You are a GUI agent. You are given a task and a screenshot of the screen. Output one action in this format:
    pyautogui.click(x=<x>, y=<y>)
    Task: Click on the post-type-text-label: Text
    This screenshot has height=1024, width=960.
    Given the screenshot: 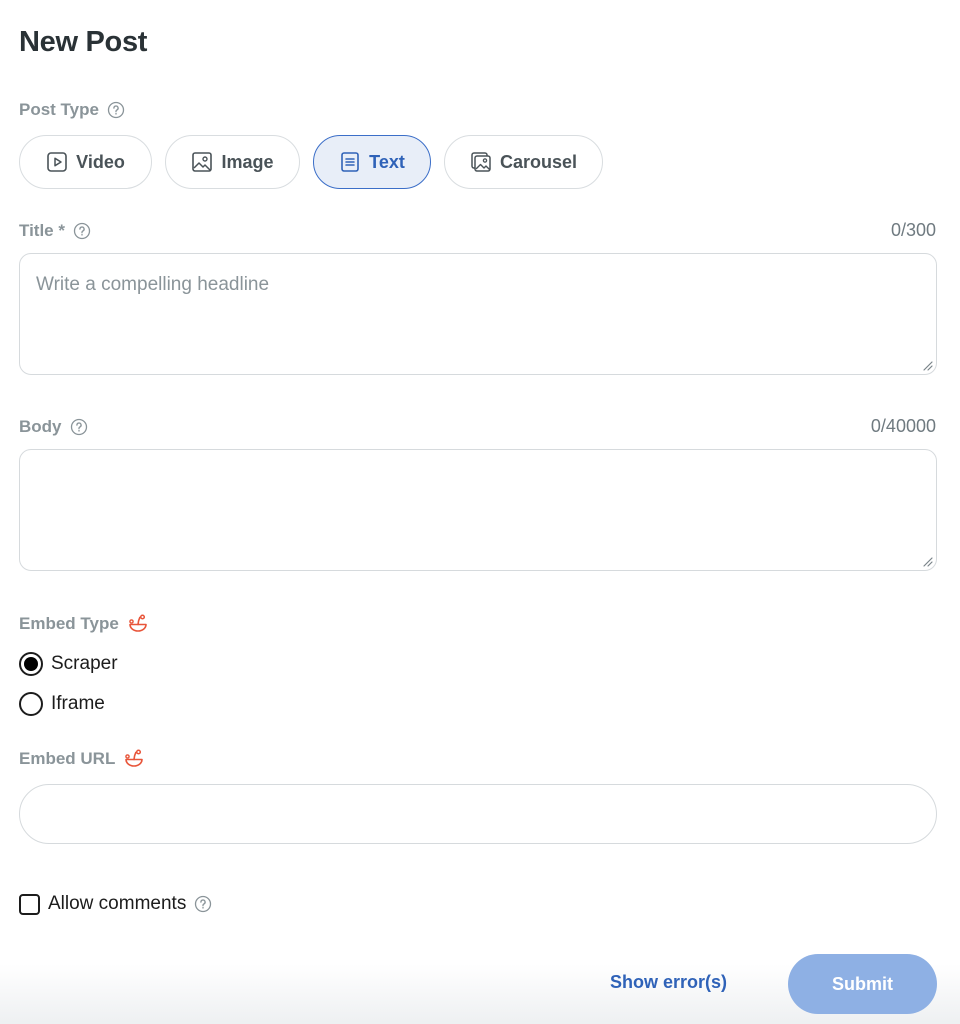 What is the action you would take?
    pyautogui.click(x=387, y=161)
    